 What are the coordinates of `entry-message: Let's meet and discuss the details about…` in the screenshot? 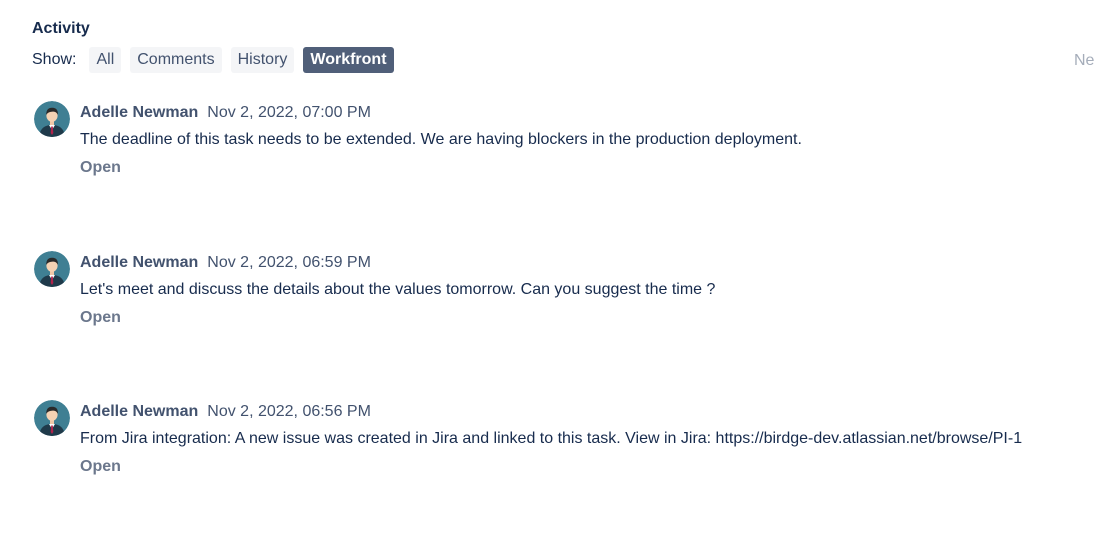 It's located at (398, 289).